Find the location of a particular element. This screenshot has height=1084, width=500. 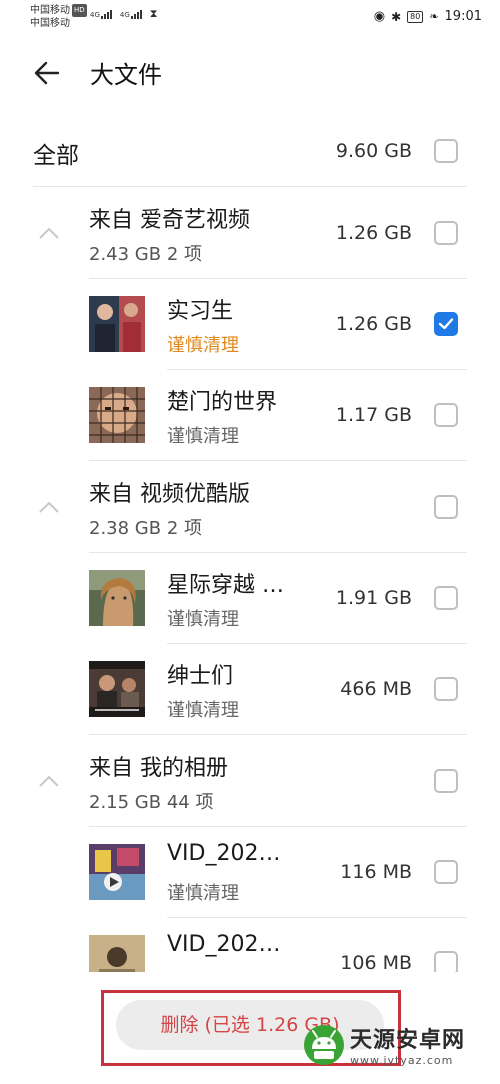

checkmark-icon is located at coordinates (446, 324).